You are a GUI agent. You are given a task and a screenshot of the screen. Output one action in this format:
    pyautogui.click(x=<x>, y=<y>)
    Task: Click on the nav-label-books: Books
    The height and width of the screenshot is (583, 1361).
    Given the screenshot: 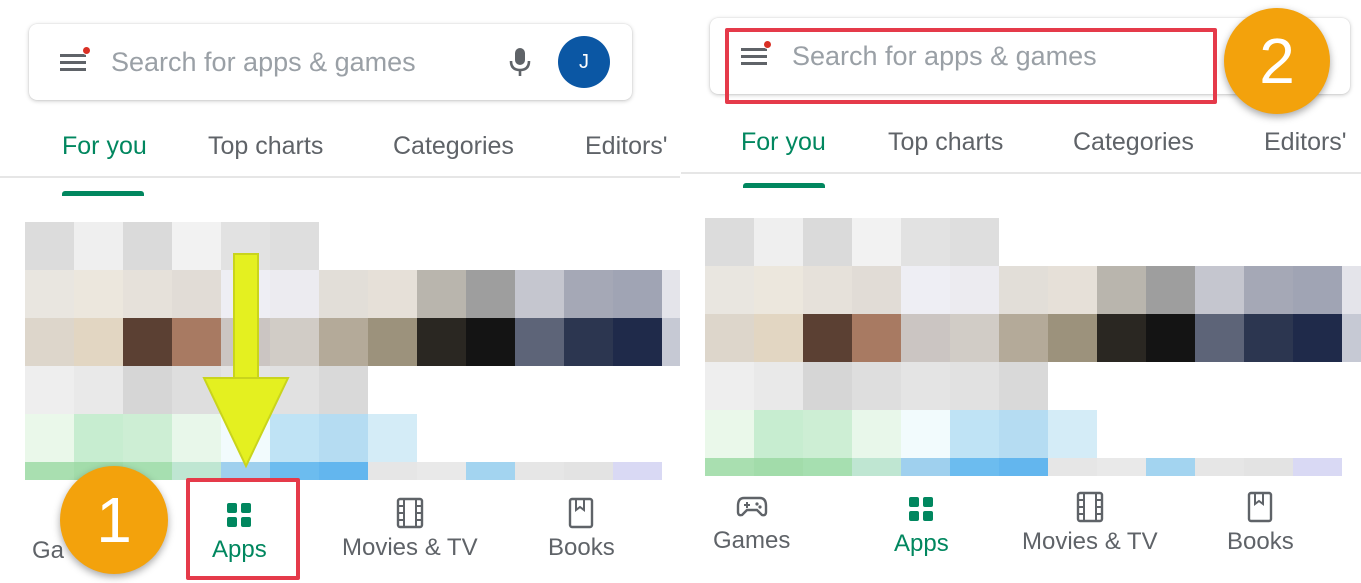 What is the action you would take?
    pyautogui.click(x=581, y=547)
    